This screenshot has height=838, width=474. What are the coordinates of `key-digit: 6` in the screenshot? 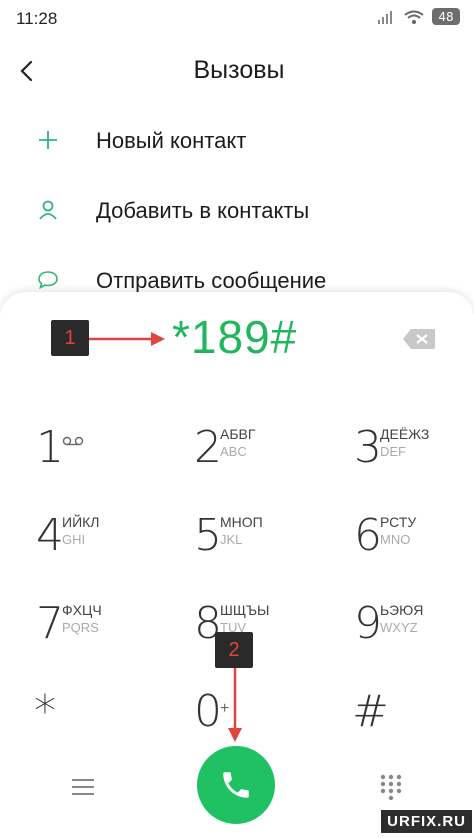 It's located at (368, 535).